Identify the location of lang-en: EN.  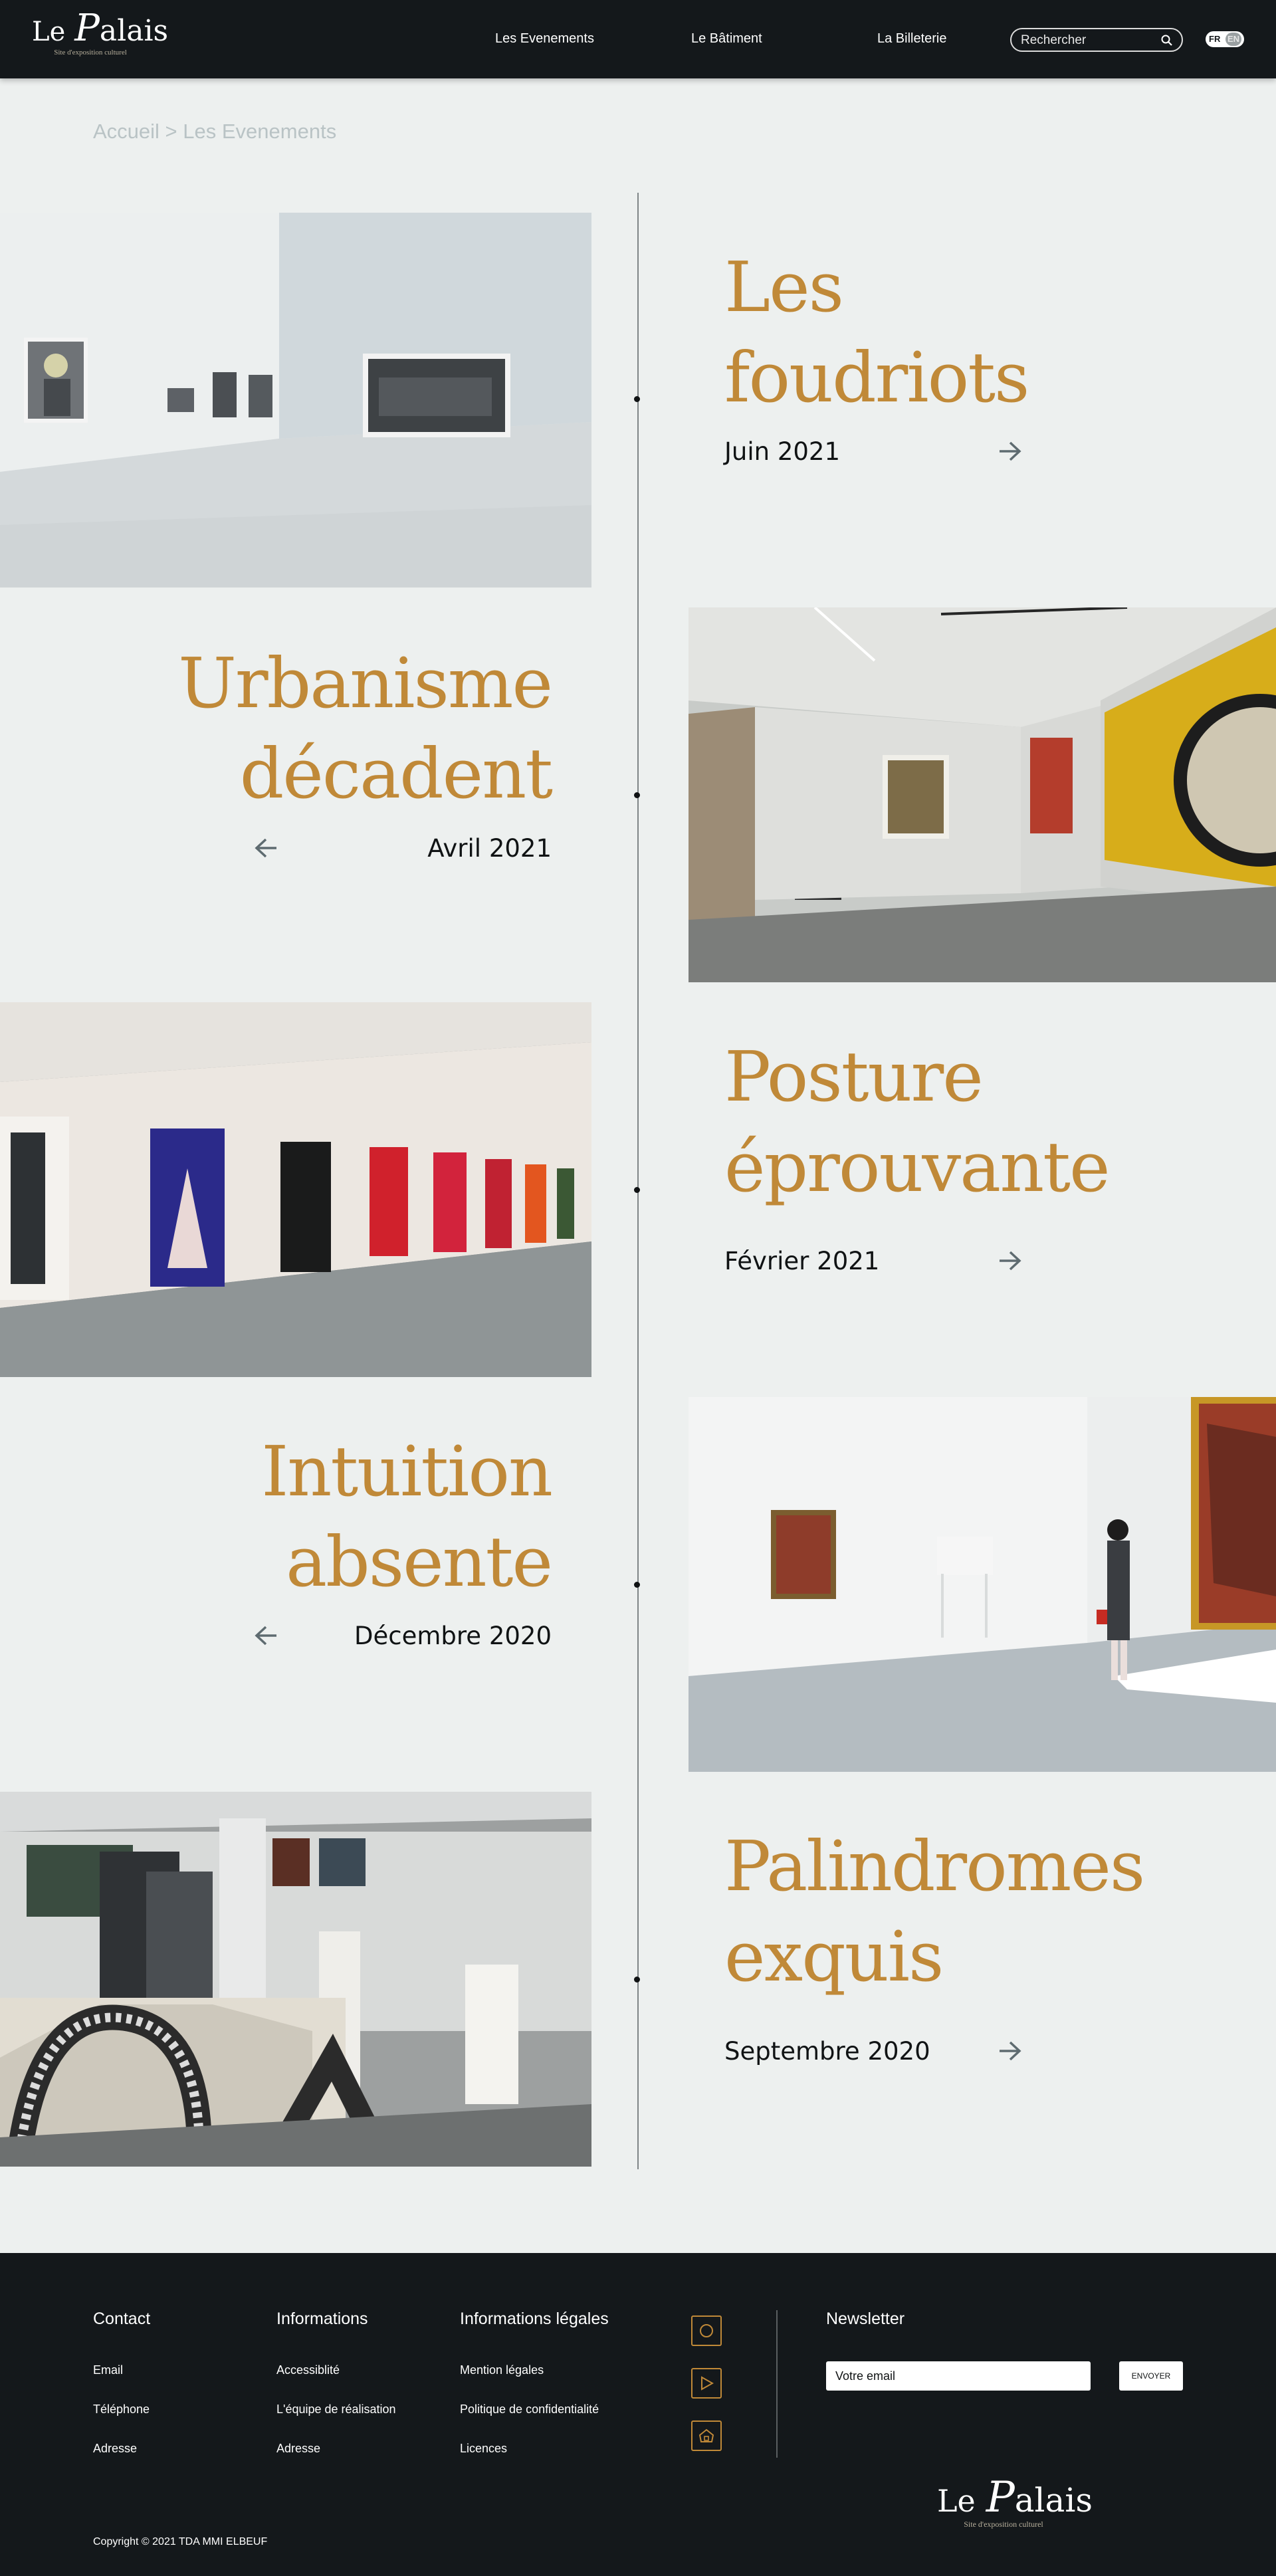
(1233, 39).